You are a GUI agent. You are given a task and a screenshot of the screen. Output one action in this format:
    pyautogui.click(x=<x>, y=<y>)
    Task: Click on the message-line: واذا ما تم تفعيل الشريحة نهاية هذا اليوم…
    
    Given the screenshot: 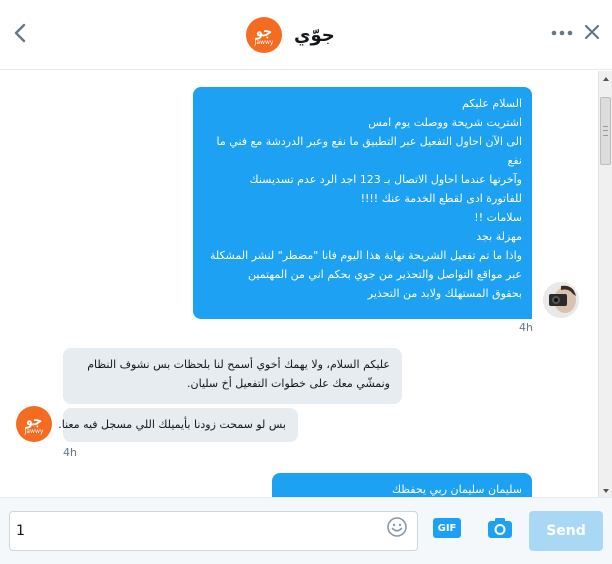 What is the action you would take?
    pyautogui.click(x=365, y=255)
    